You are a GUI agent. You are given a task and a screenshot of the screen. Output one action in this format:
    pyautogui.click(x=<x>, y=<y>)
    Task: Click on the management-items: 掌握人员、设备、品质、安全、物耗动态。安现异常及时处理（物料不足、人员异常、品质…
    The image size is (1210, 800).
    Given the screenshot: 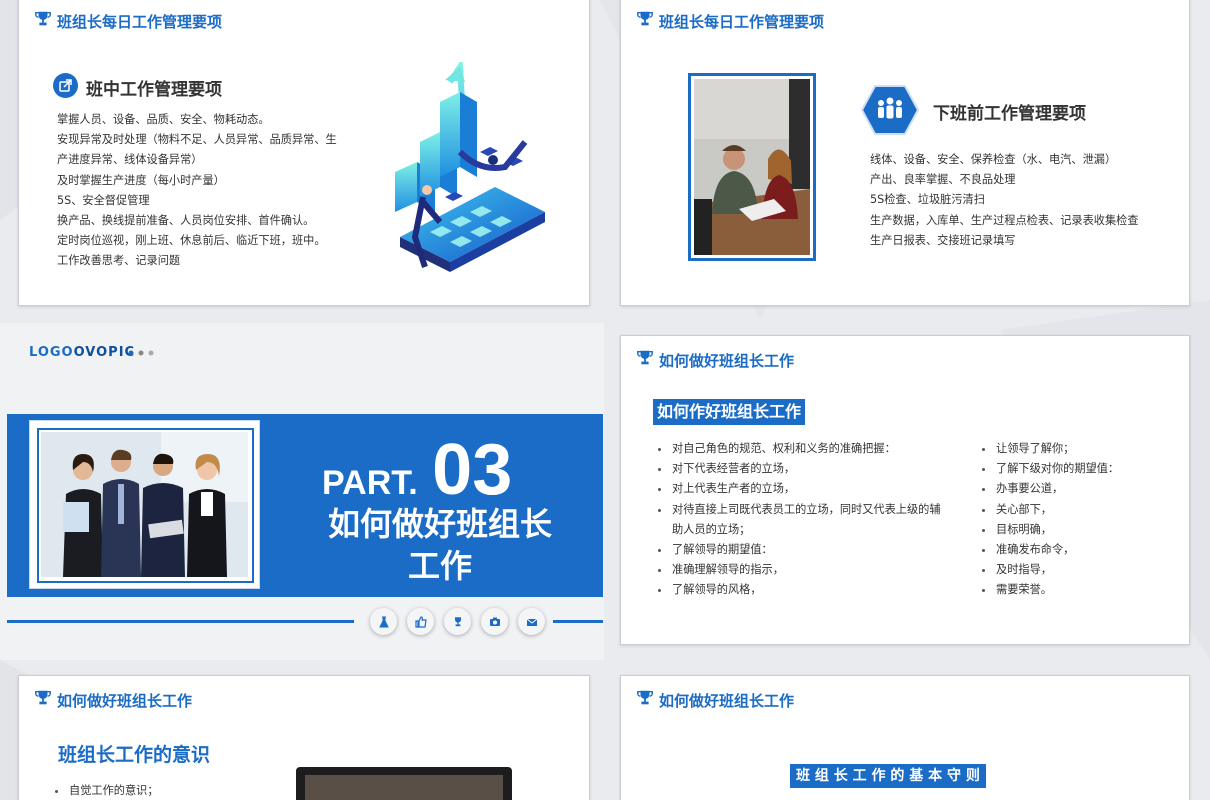 What is the action you would take?
    pyautogui.click(x=197, y=191)
    